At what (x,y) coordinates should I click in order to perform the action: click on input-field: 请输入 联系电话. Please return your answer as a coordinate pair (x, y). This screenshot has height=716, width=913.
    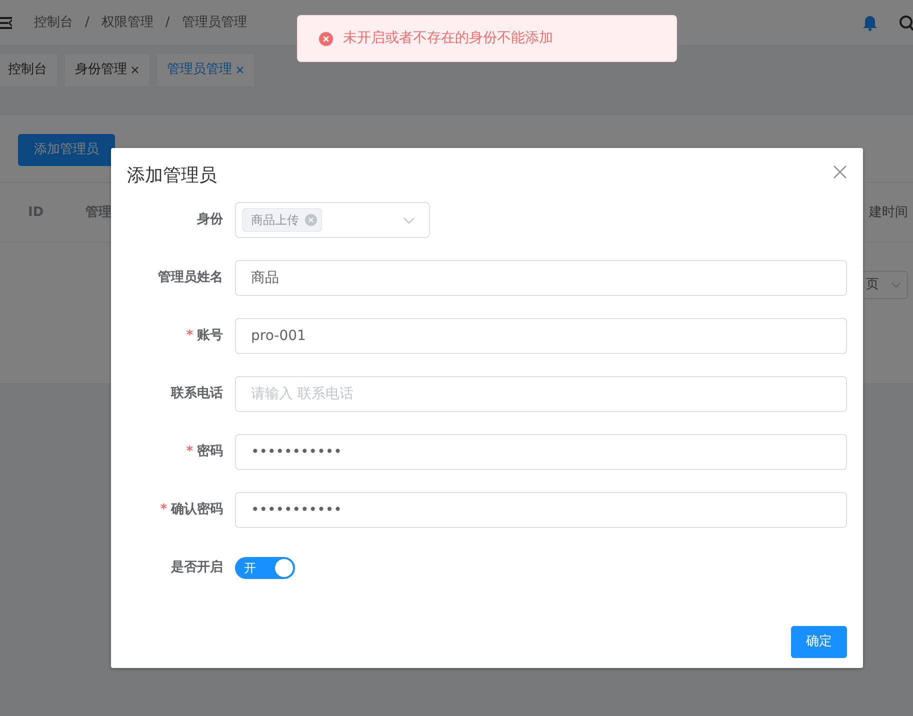
    Looking at the image, I should click on (541, 394).